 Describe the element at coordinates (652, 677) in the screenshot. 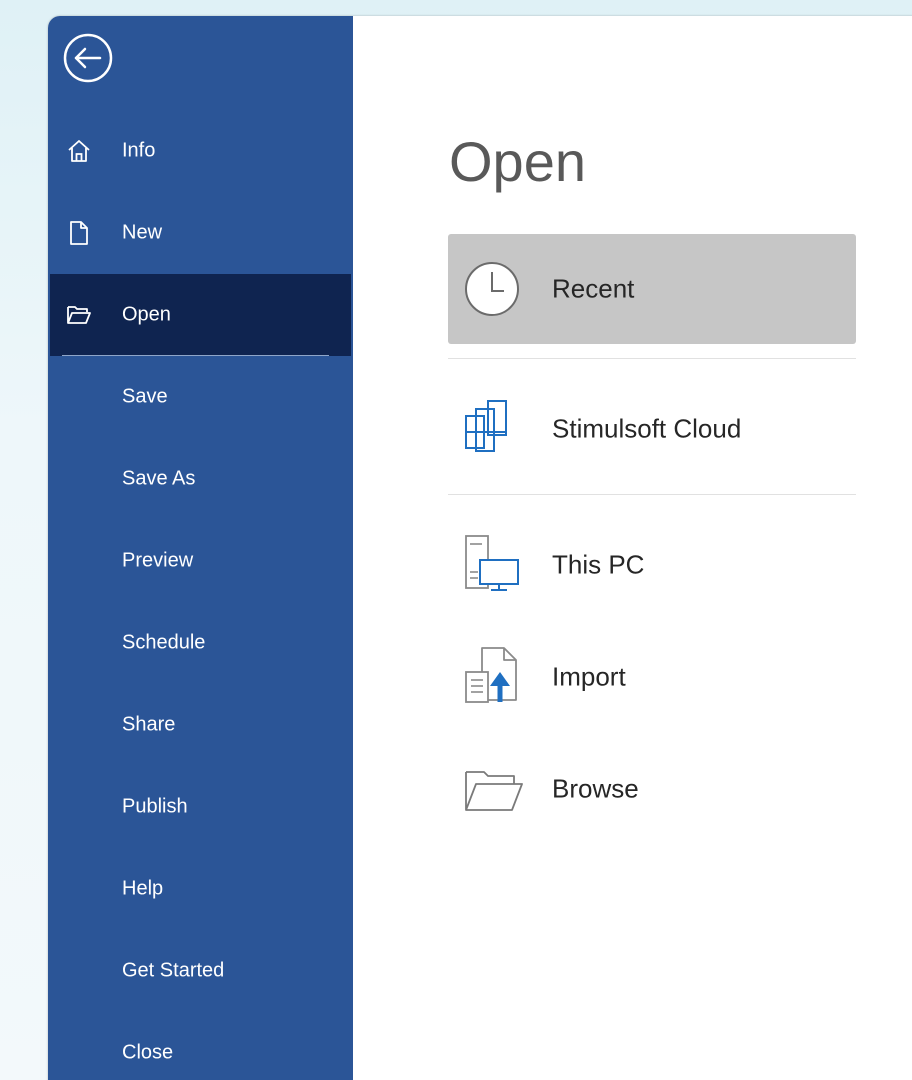

I see `location-import: Import` at that location.